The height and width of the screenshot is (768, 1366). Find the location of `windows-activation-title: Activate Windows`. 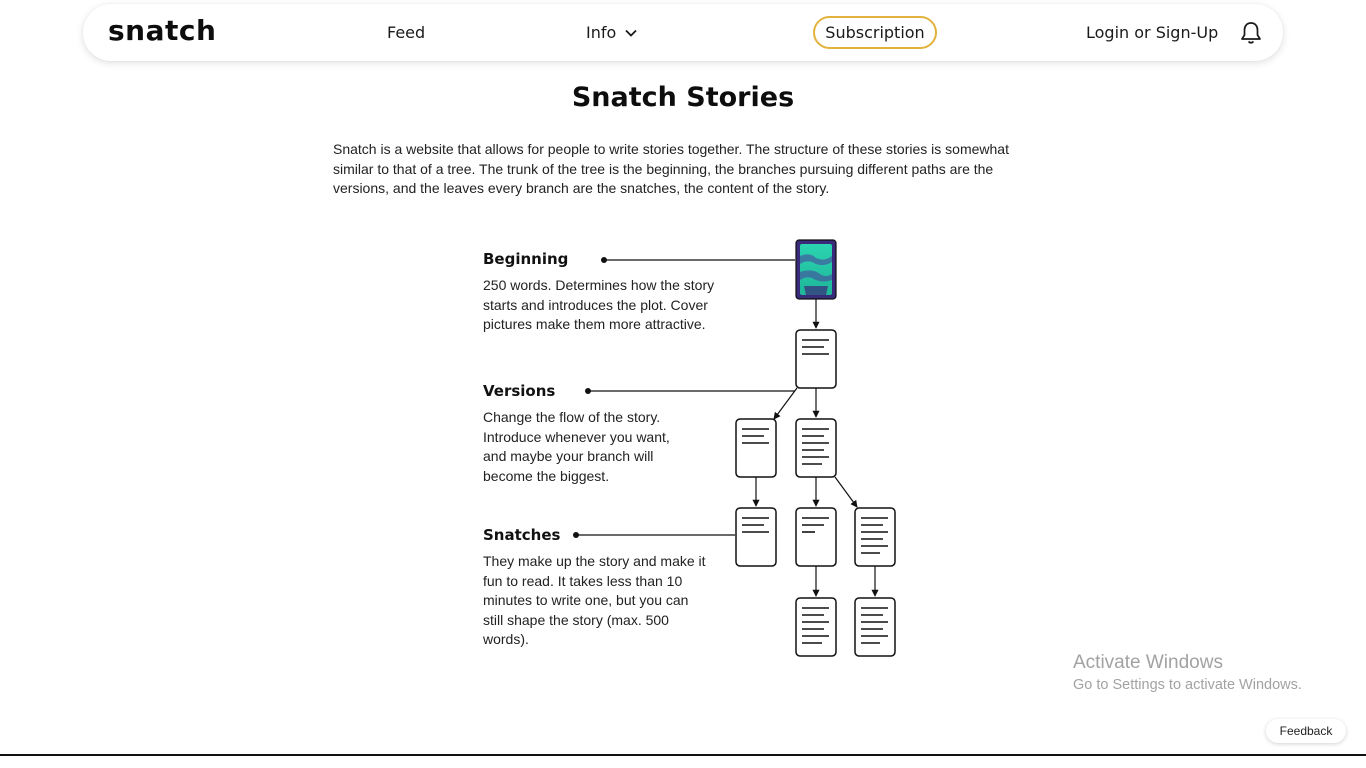

windows-activation-title: Activate Windows is located at coordinates (1148, 662).